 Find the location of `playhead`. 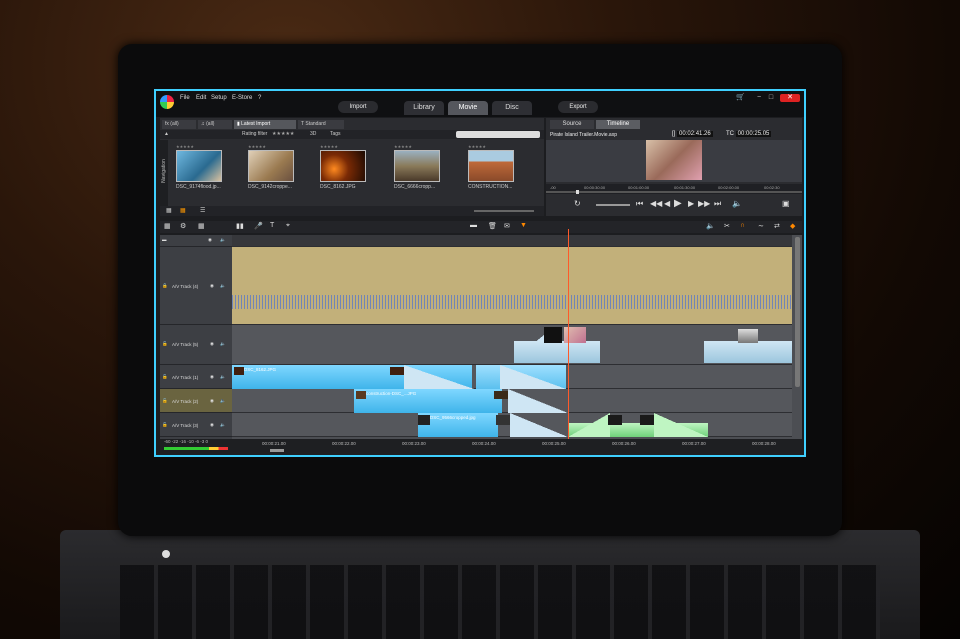

playhead is located at coordinates (568, 334).